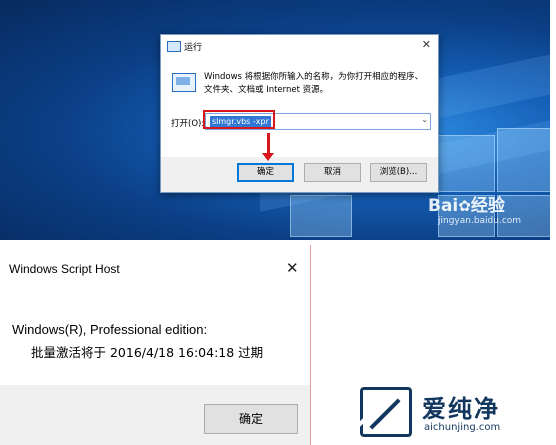 Image resolution: width=556 pixels, height=445 pixels. Describe the element at coordinates (424, 119) in the screenshot. I see `chevron-down-icon: ⌄` at that location.